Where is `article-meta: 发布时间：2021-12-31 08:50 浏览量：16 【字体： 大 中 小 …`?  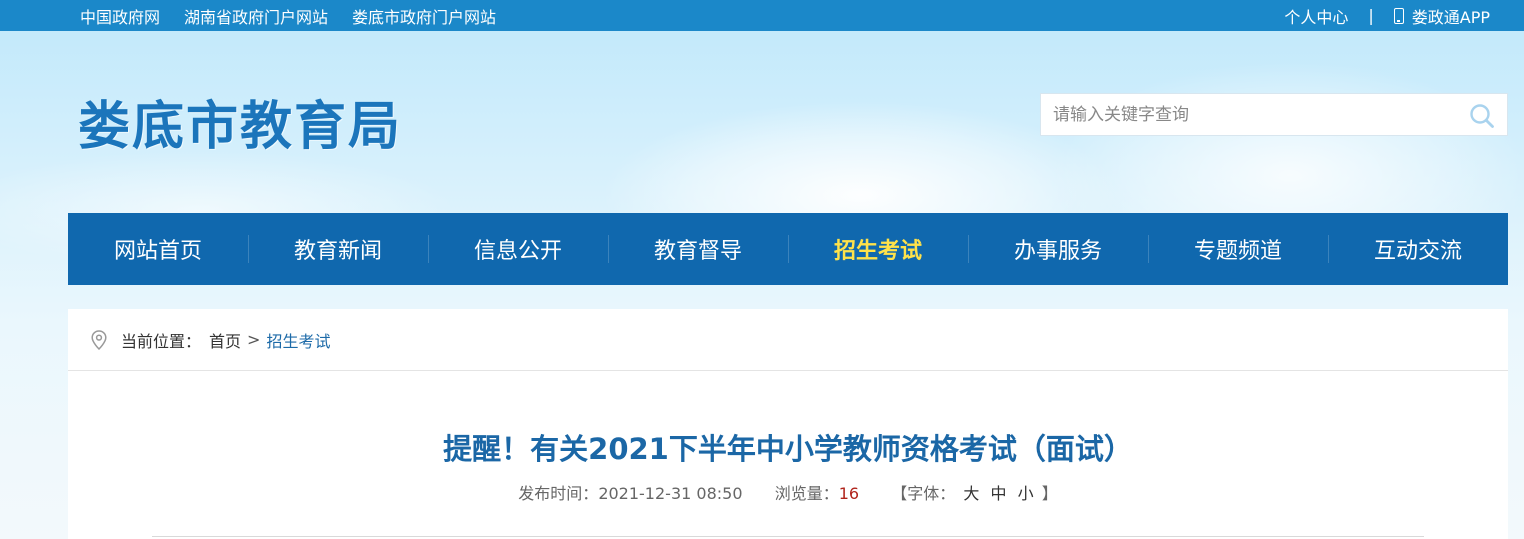 article-meta: 发布时间：2021-12-31 08:50 浏览量：16 【字体： 大 中 小 … is located at coordinates (788, 492).